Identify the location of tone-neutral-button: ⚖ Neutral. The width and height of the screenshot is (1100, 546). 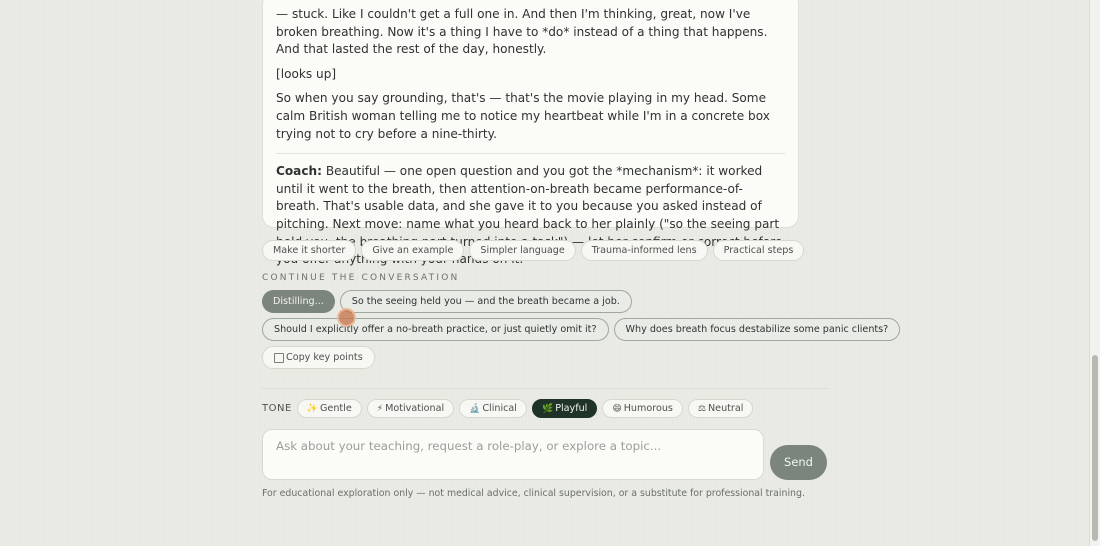
(720, 408).